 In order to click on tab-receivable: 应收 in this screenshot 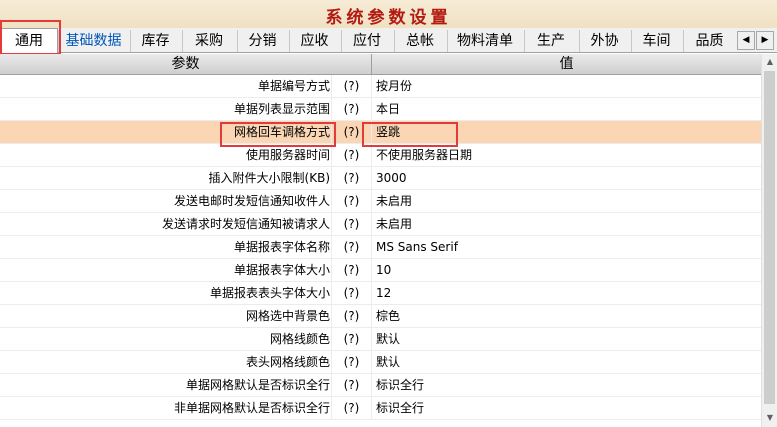, I will do `click(314, 41)`.